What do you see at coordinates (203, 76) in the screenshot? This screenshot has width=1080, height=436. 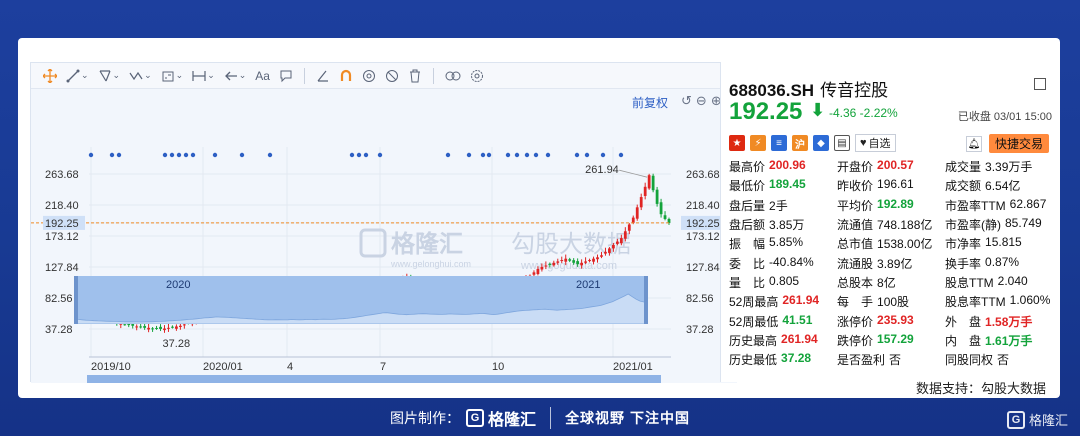 I see `measure-icon: ⌄` at bounding box center [203, 76].